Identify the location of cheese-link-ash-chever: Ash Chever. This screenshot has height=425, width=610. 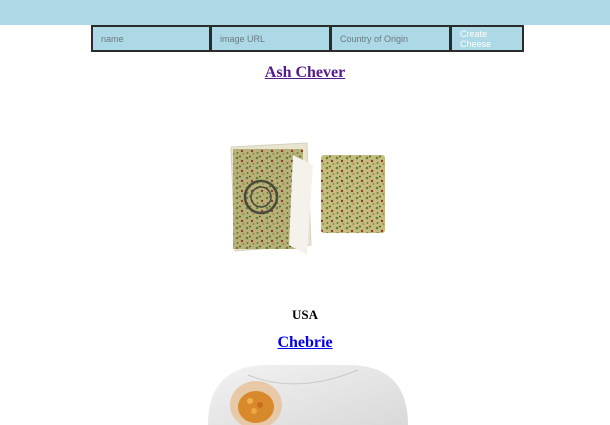
(305, 73).